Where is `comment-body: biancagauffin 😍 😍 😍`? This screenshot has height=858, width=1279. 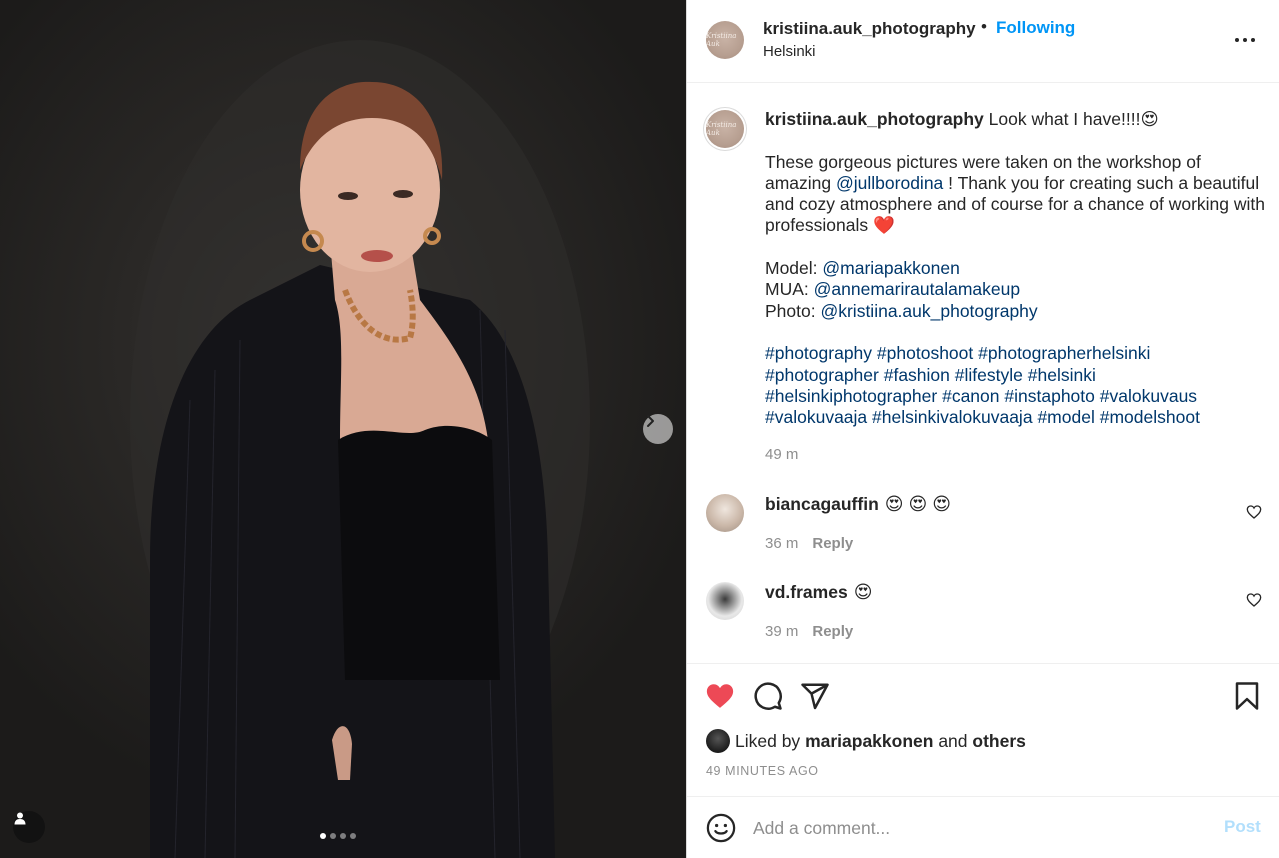
comment-body: biancagauffin 😍 😍 😍 is located at coordinates (858, 504).